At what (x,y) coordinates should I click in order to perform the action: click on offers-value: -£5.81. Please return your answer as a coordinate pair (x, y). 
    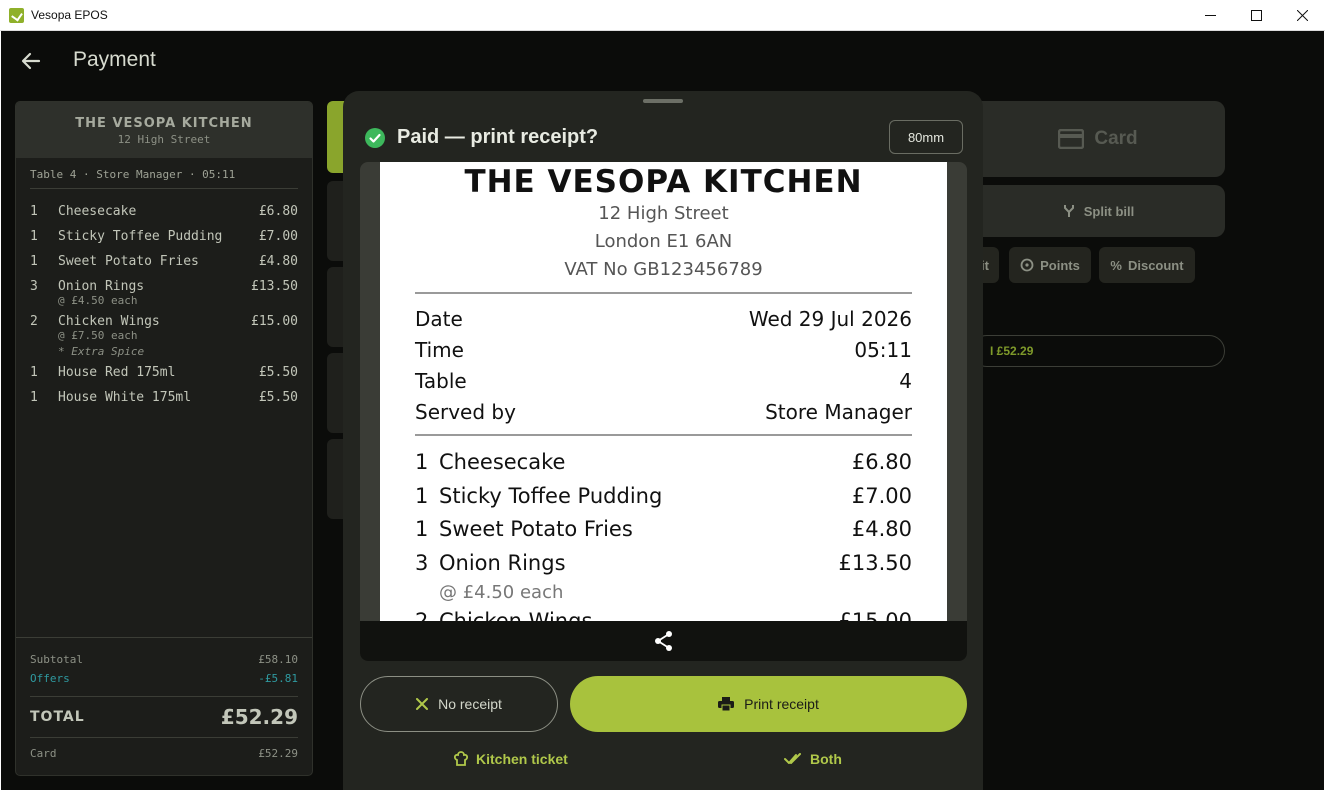
    Looking at the image, I should click on (278, 678).